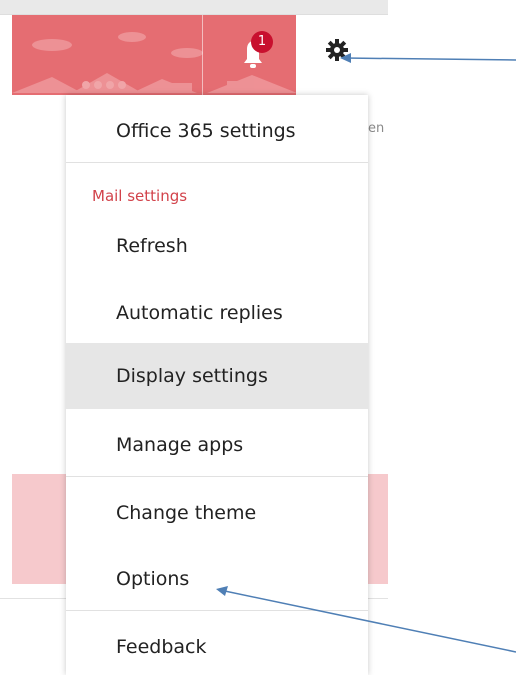 This screenshot has width=516, height=675. Describe the element at coordinates (217, 513) in the screenshot. I see `menu-item-change-theme: Change theme` at that location.